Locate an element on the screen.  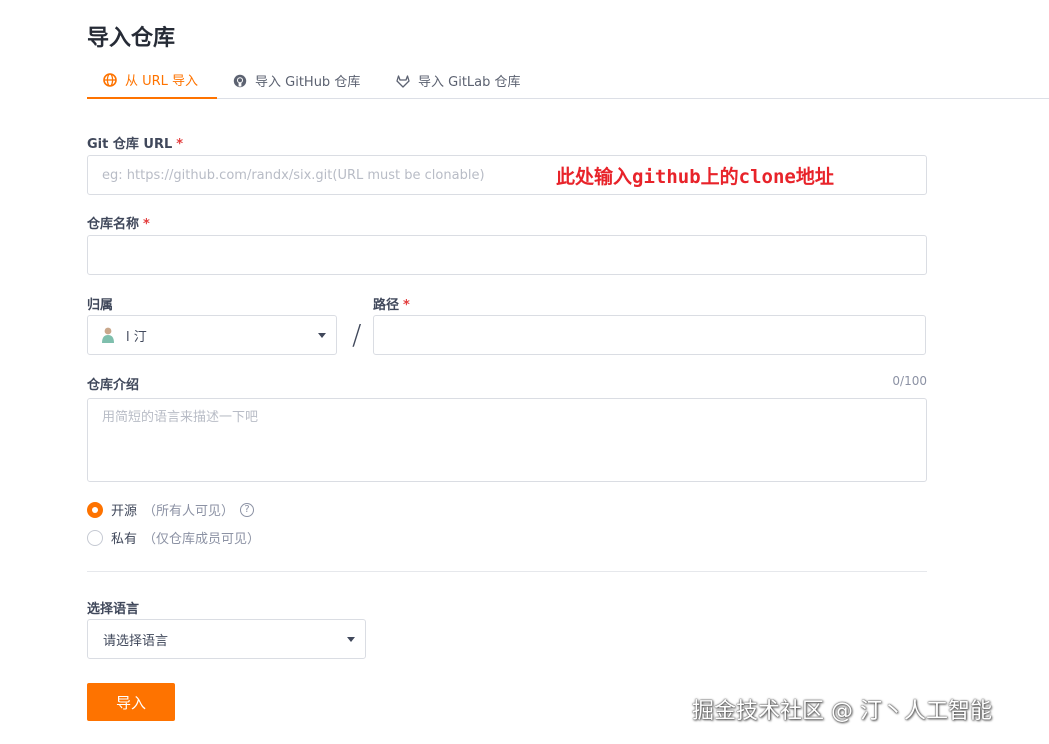
tab-github: 导入 GitHub 仓库 is located at coordinates (296, 80).